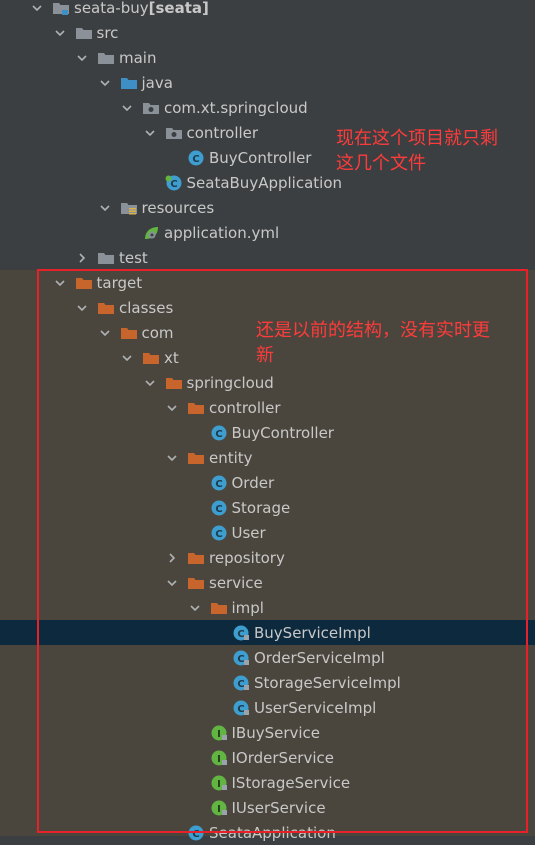  What do you see at coordinates (267, 732) in the screenshot?
I see `tree-item-ibuyservice: I IBuyService` at bounding box center [267, 732].